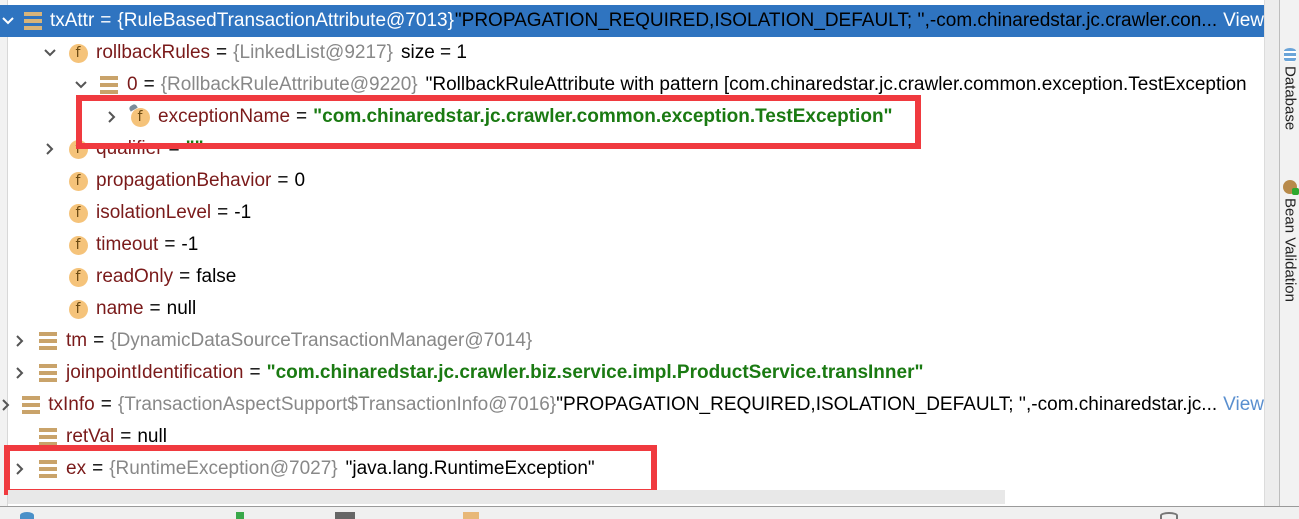 This screenshot has height=519, width=1299. What do you see at coordinates (155, 372) in the screenshot?
I see `var-name: joinpointIdentification` at bounding box center [155, 372].